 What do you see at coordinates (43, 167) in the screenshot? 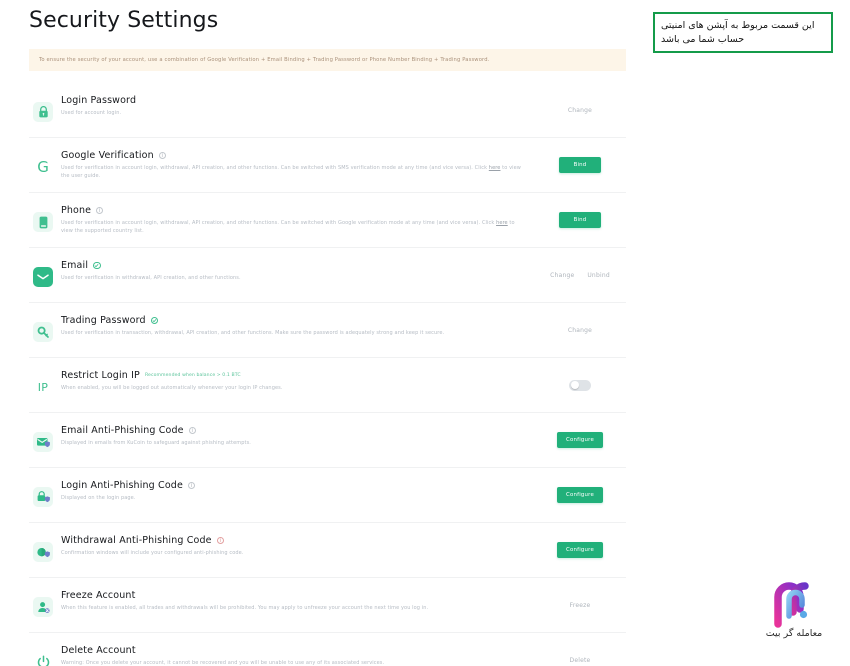
I see `google-g-icon: G` at bounding box center [43, 167].